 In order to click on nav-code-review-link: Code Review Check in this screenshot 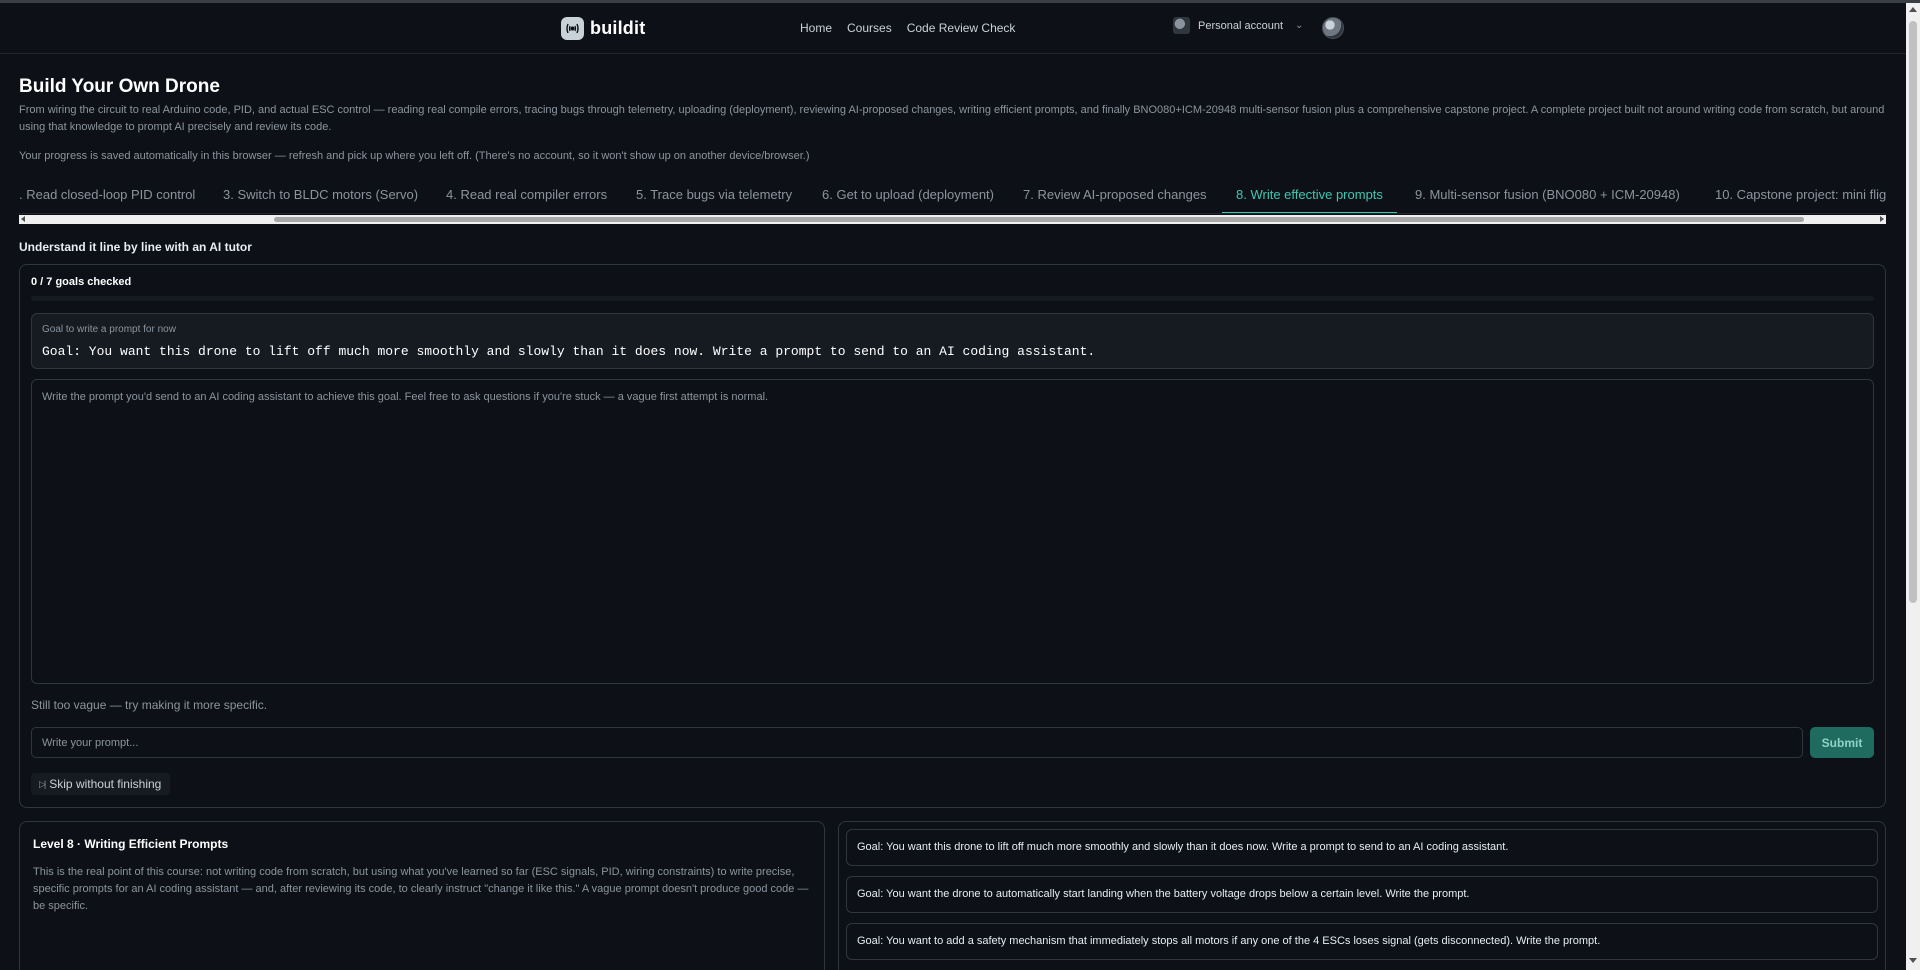, I will do `click(961, 28)`.